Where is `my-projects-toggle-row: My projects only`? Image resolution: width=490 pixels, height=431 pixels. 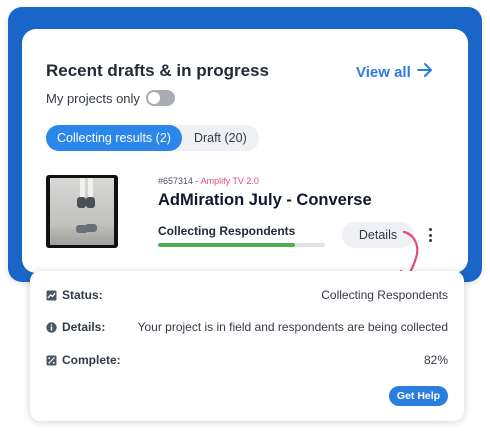
my-projects-toggle-row: My projects only is located at coordinates (110, 98).